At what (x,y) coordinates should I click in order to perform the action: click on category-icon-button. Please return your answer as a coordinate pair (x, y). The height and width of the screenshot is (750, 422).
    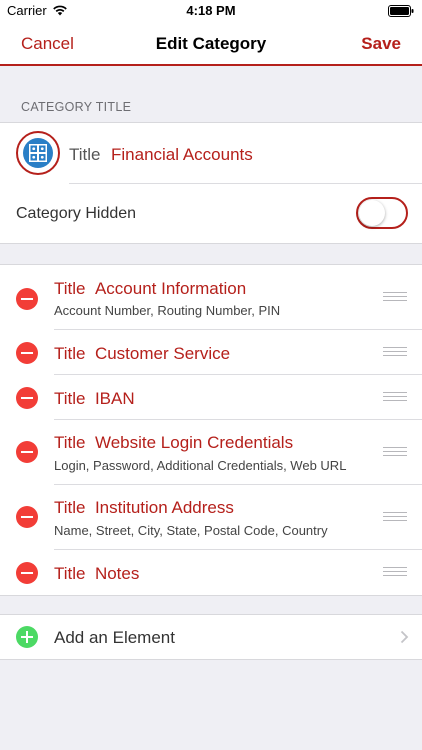
    Looking at the image, I should click on (38, 153).